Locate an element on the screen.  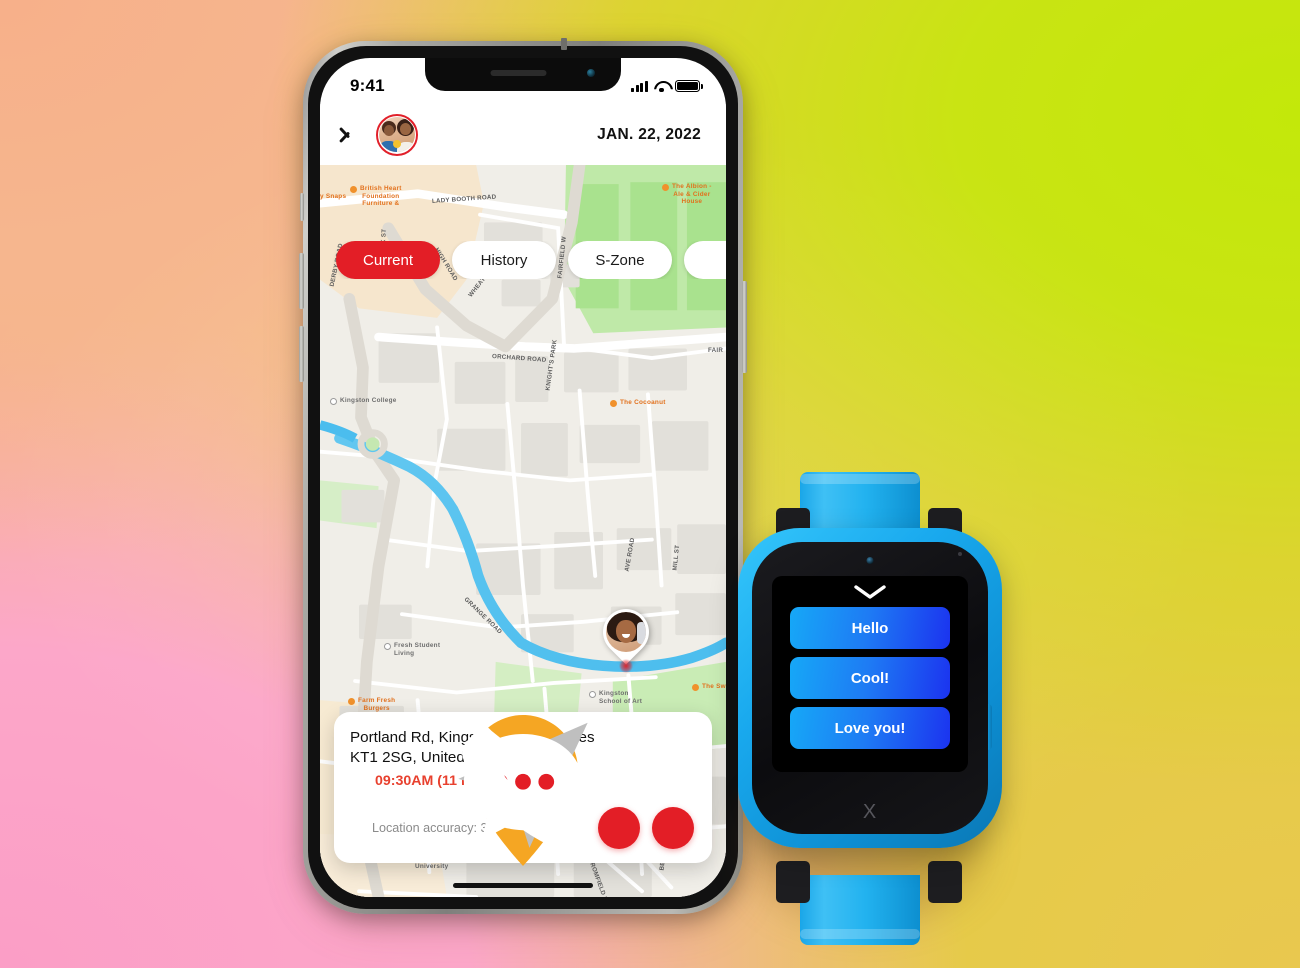
chevron-down-icon is located at coordinates (870, 592).